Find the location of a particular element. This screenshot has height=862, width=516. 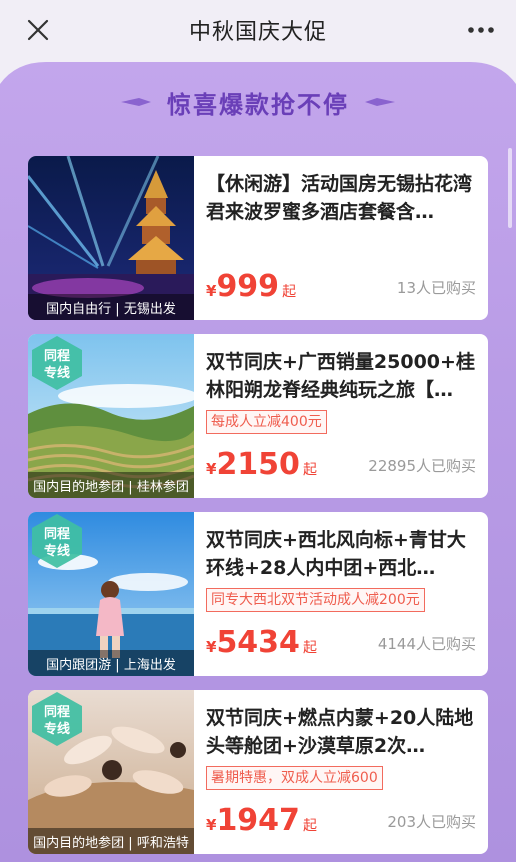

product-image: 同程 专线 国内目的地参团 | 呼和浩特 is located at coordinates (111, 772).